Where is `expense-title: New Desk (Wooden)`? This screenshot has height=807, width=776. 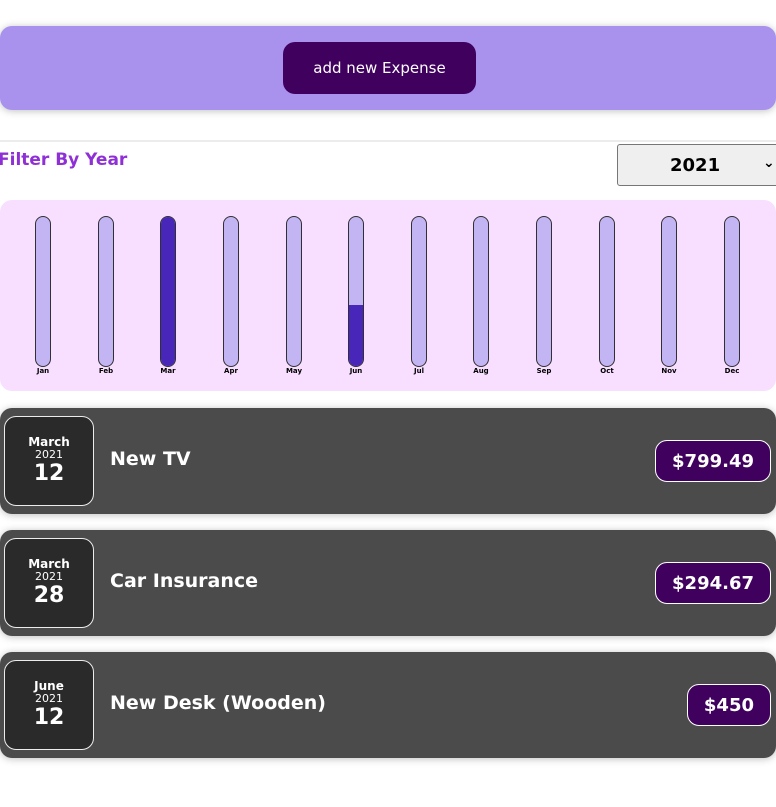
expense-title: New Desk (Wooden) is located at coordinates (218, 703).